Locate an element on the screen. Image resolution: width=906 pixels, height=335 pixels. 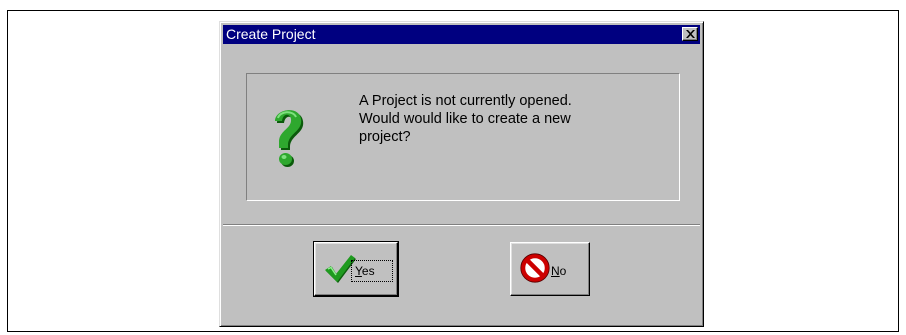
no-button-label: No is located at coordinates (558, 271).